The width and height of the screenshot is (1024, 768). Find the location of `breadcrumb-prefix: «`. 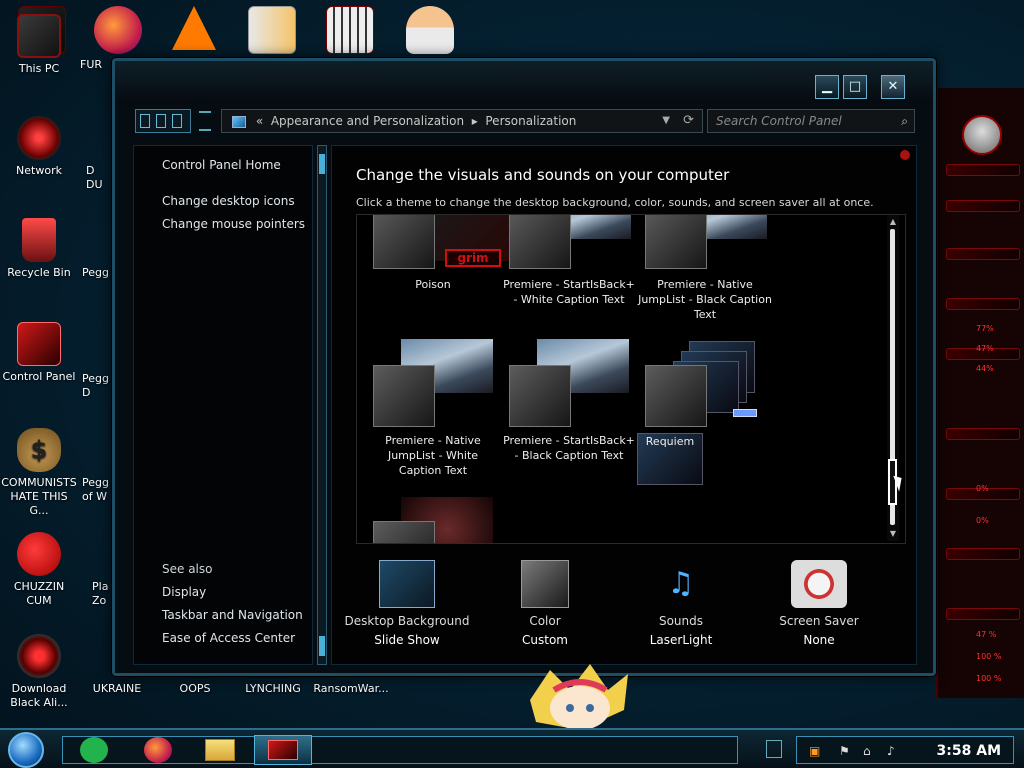

breadcrumb-prefix: « is located at coordinates (259, 121).